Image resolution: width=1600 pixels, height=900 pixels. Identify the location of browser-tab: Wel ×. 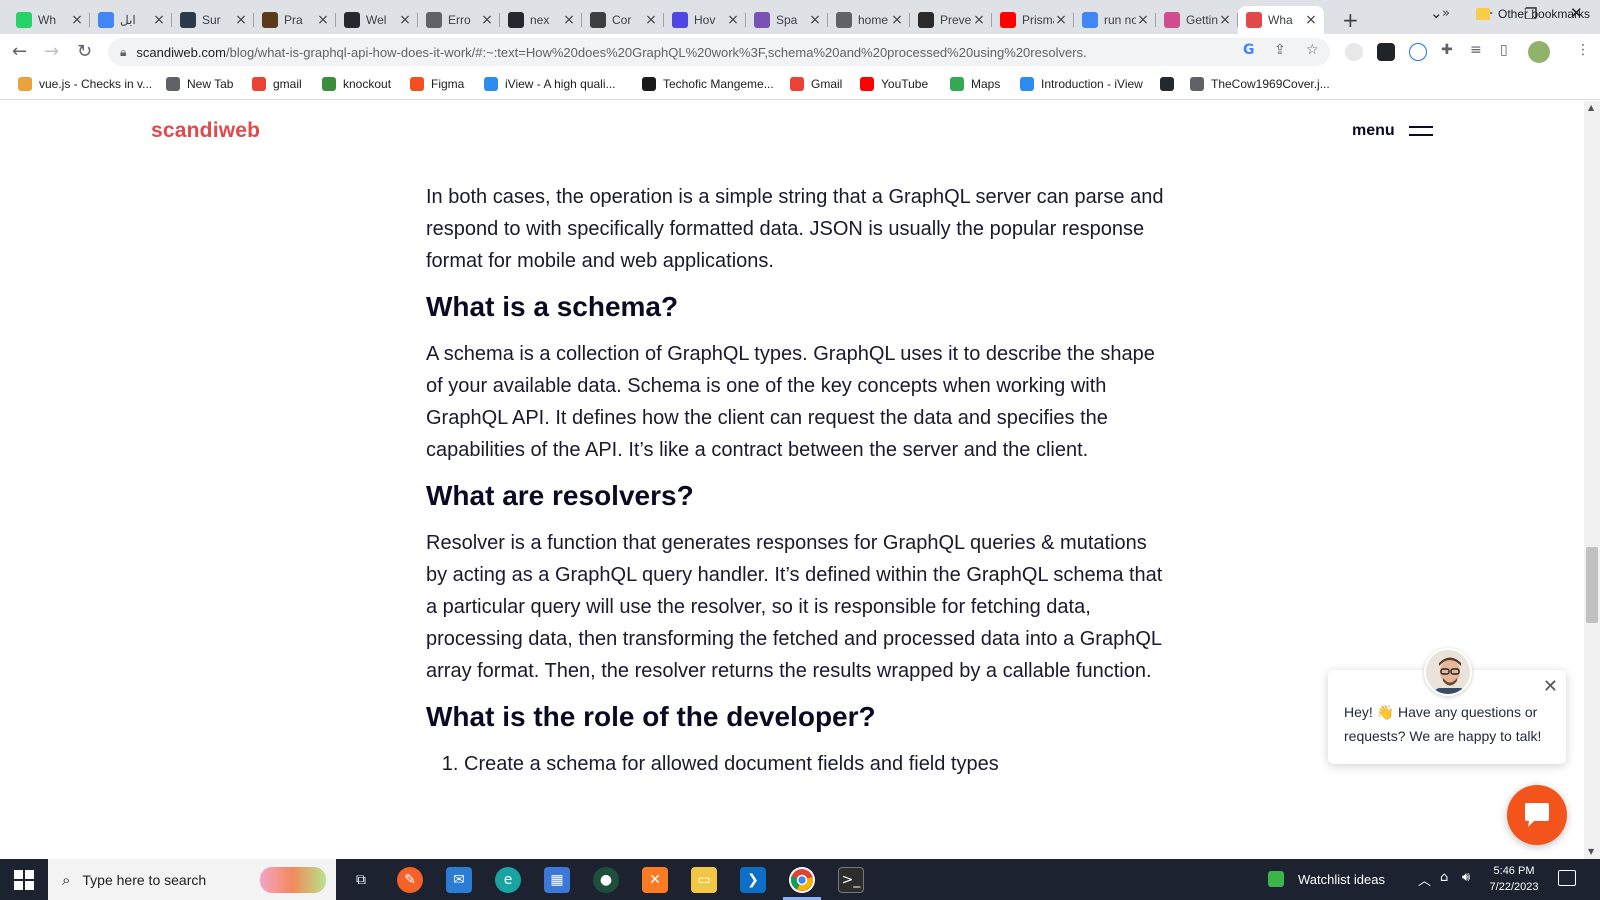
(377, 20).